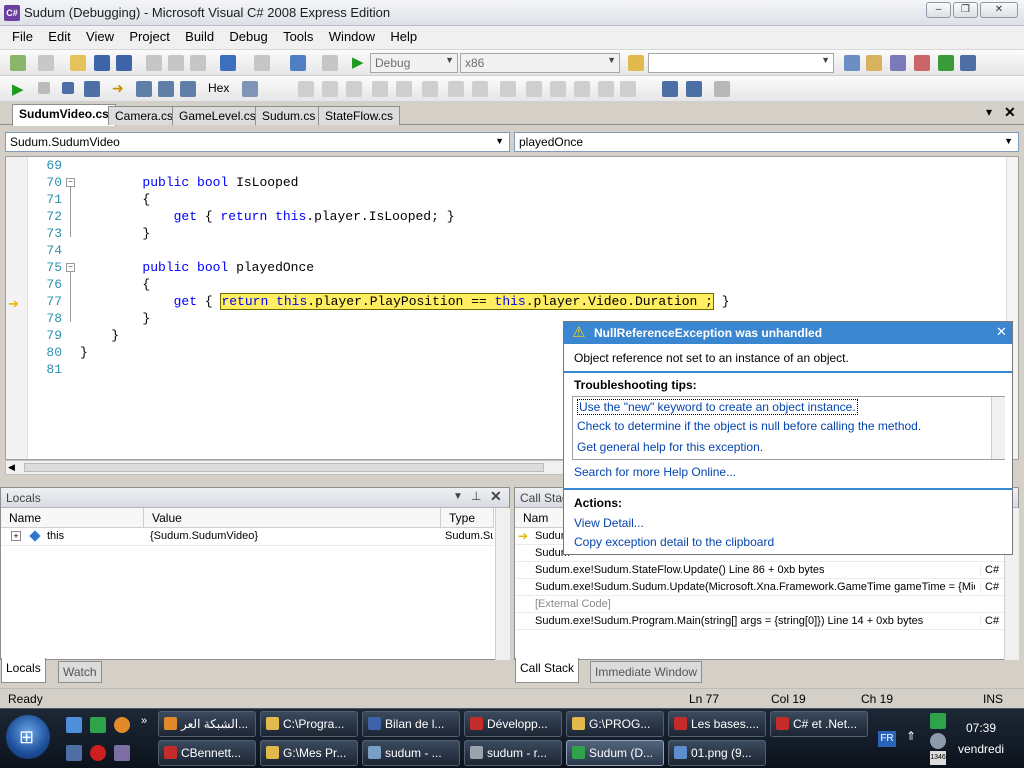 The width and height of the screenshot is (1024, 768). What do you see at coordinates (1010, 112) in the screenshot?
I see `close-tab-icon: ✕` at bounding box center [1010, 112].